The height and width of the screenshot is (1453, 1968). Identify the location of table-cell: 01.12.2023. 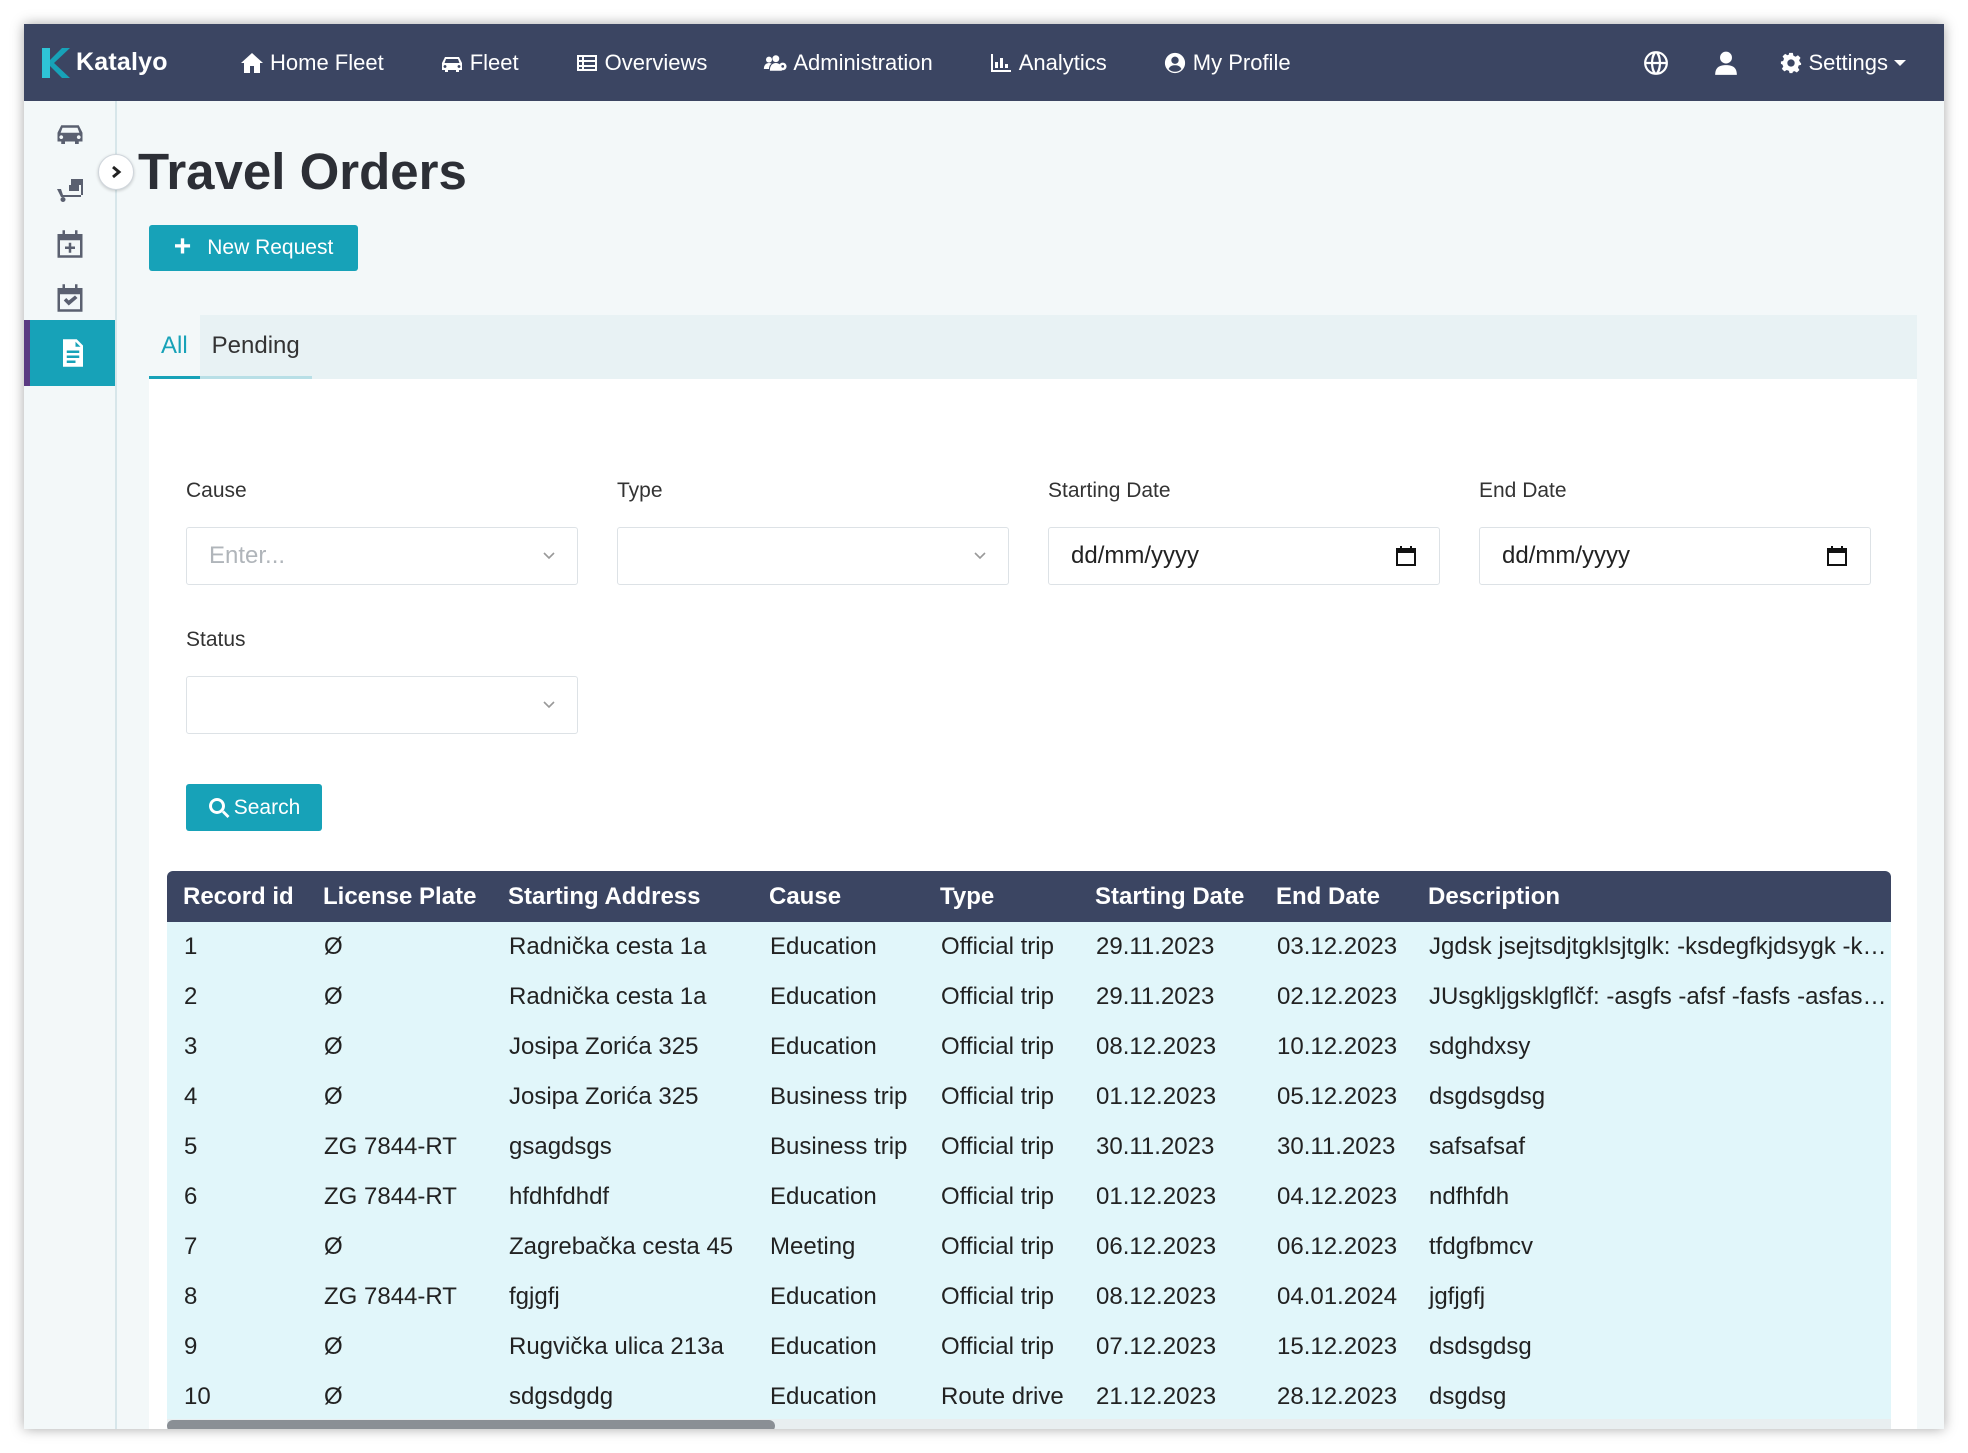
(1156, 1196).